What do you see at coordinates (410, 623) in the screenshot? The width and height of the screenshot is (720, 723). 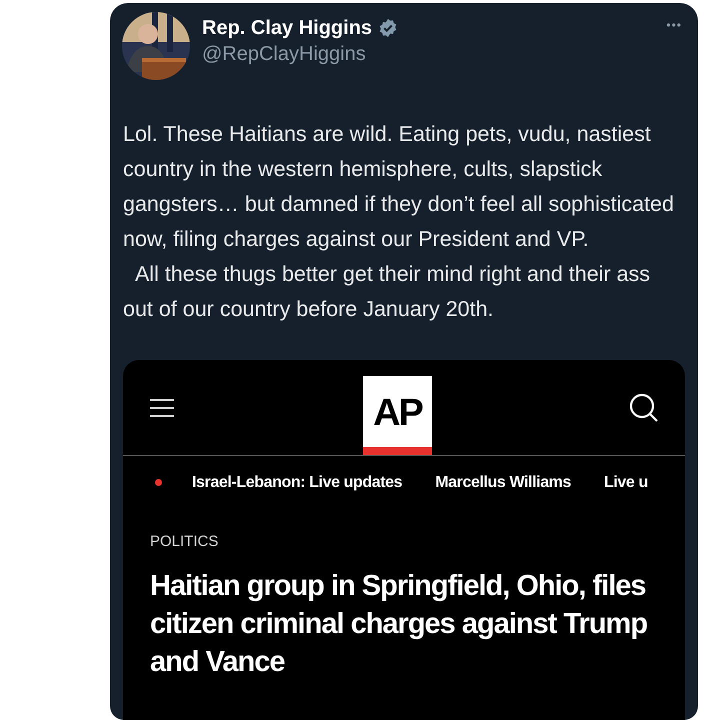 I see `article-headline: Haitian group in Springfield, Ohio, files citizen criminal charges against Trump and Vance` at bounding box center [410, 623].